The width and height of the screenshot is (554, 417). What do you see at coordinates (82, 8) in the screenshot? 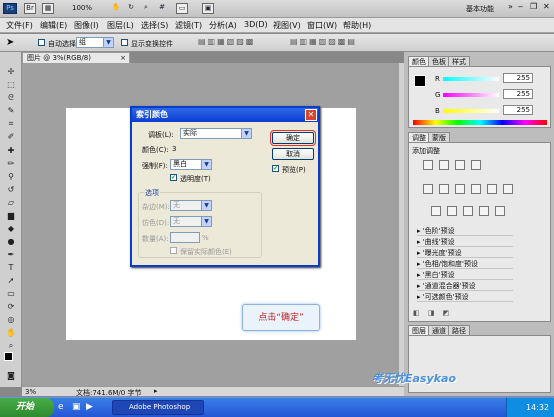
I see `zoom-level-dropdown: 100%` at bounding box center [82, 8].